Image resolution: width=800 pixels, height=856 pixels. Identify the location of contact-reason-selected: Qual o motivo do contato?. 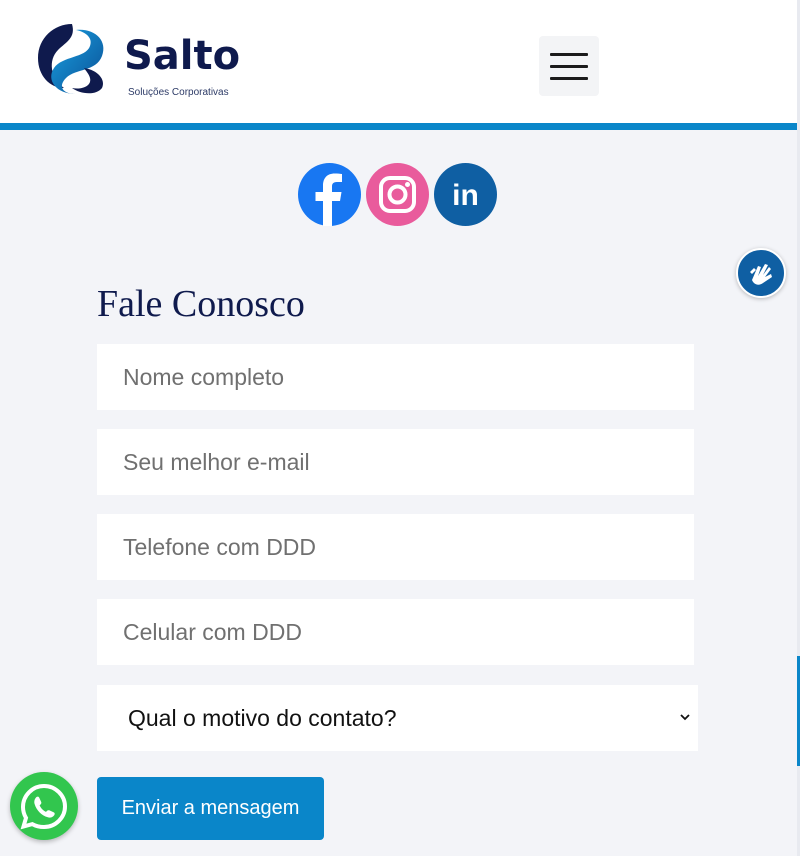
(262, 718).